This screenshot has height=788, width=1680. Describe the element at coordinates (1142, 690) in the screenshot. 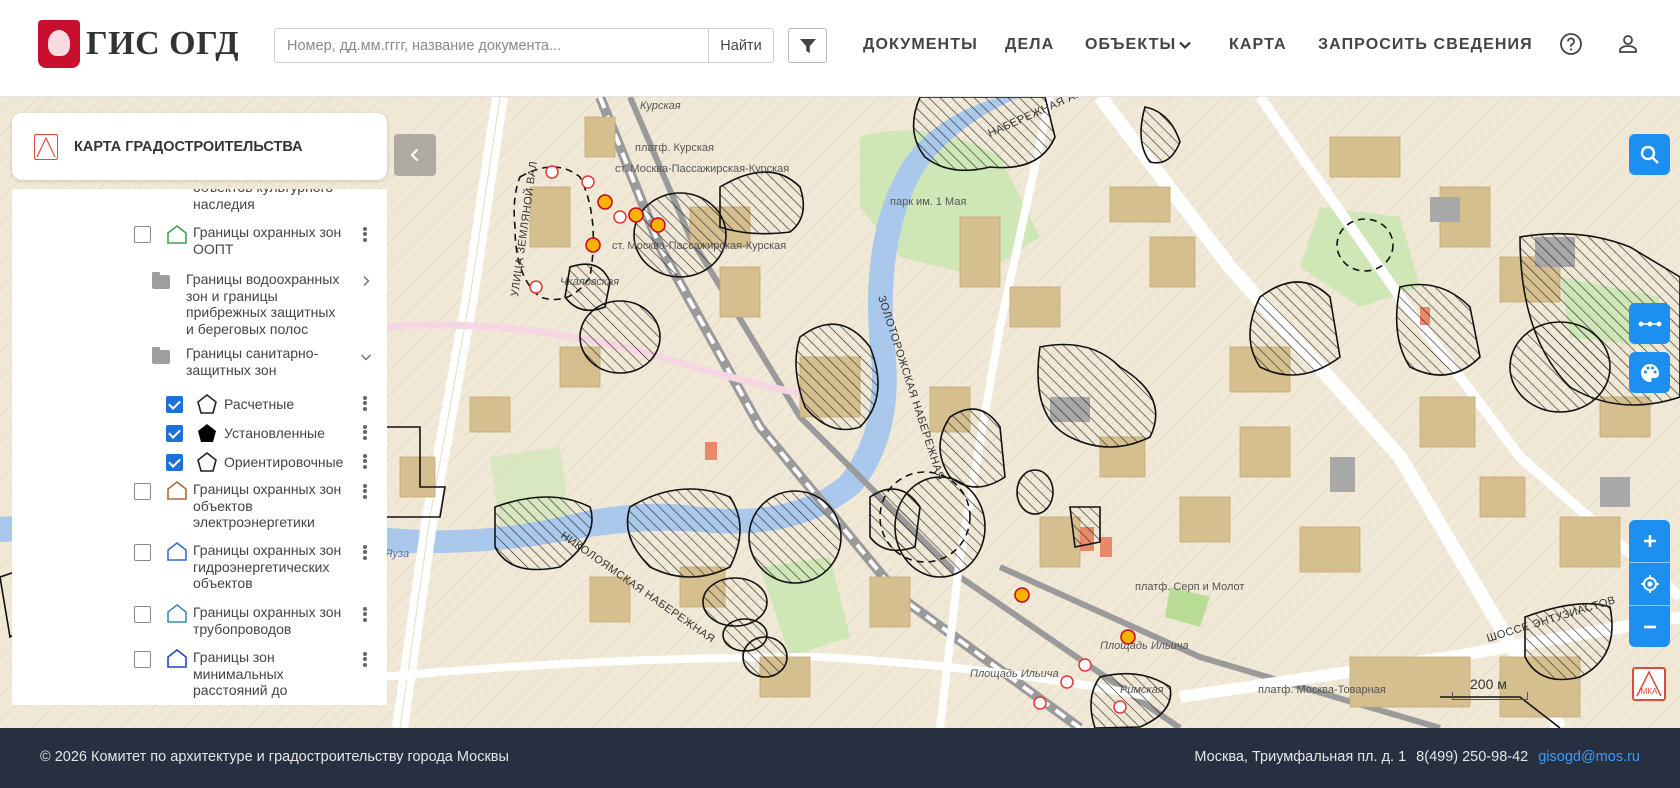

I see `map-label: Римская` at that location.